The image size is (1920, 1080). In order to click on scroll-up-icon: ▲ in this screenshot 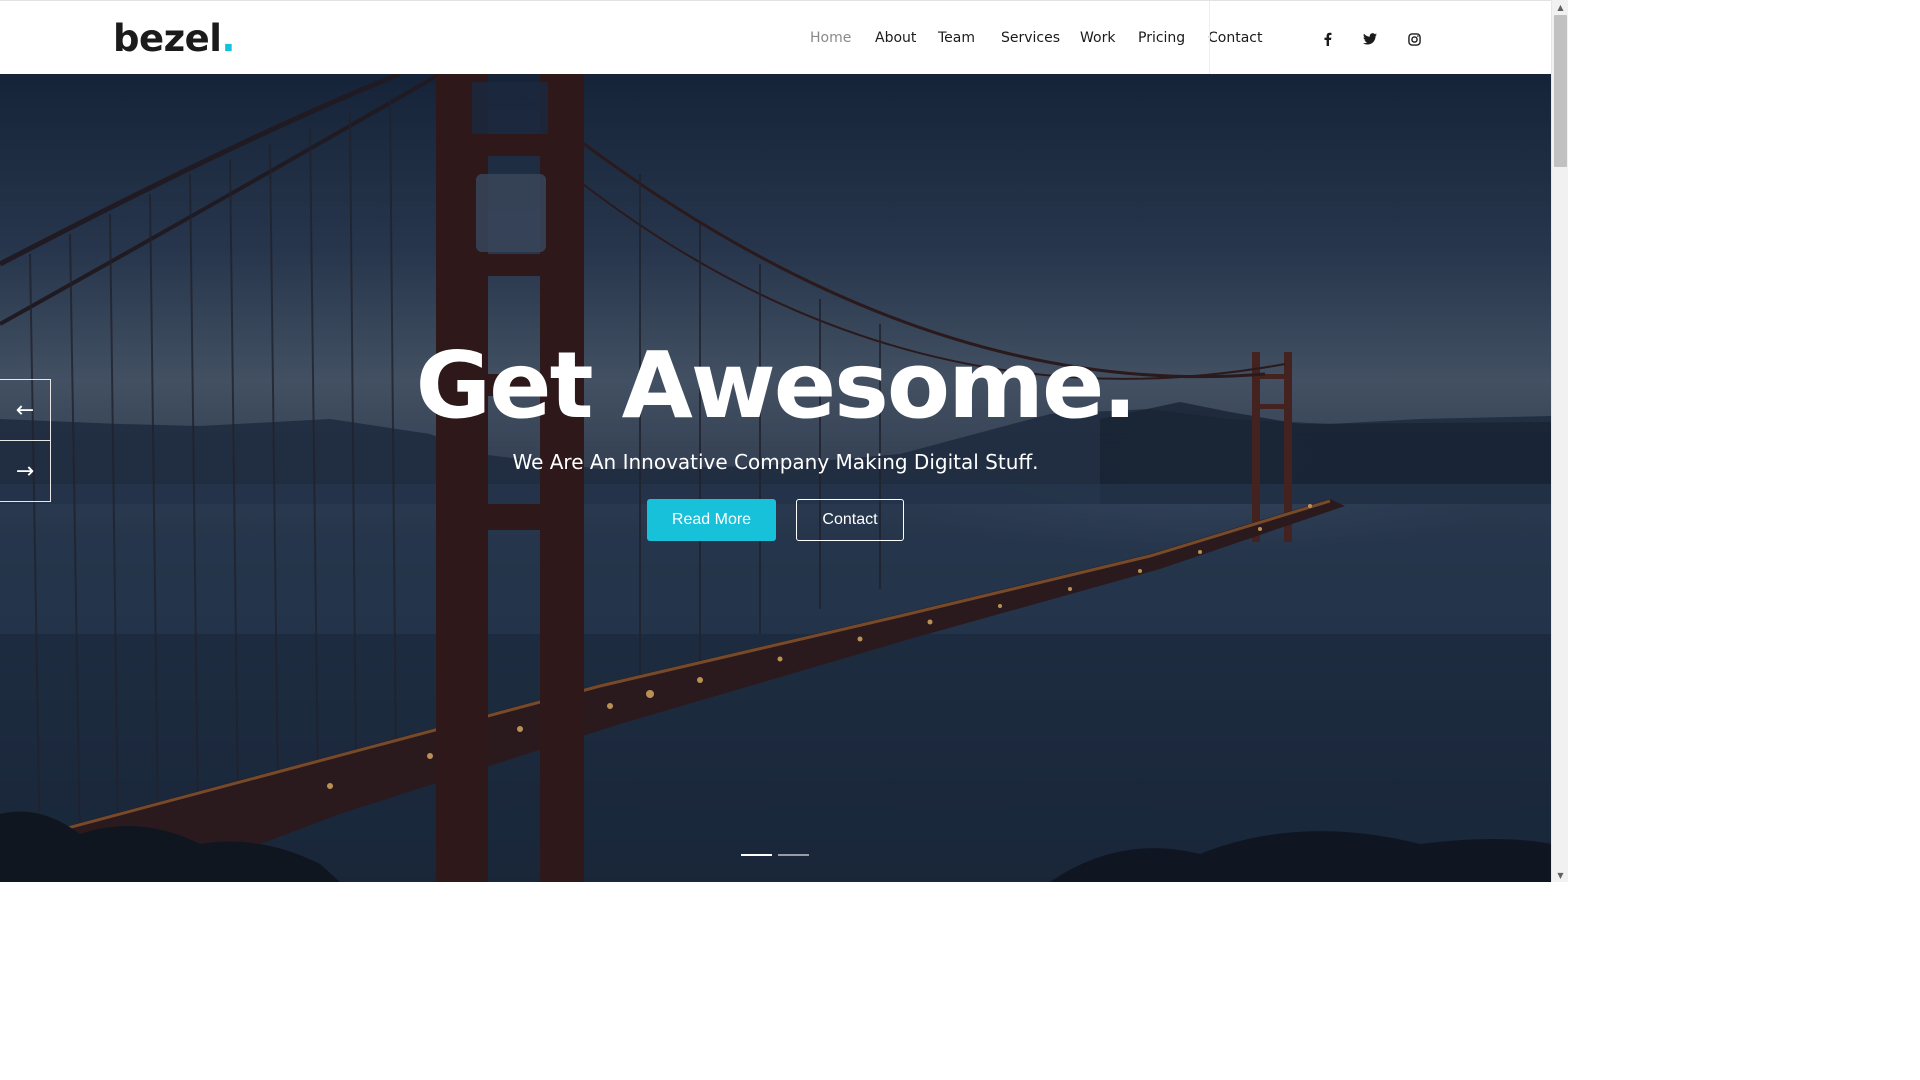, I will do `click(1560, 7)`.